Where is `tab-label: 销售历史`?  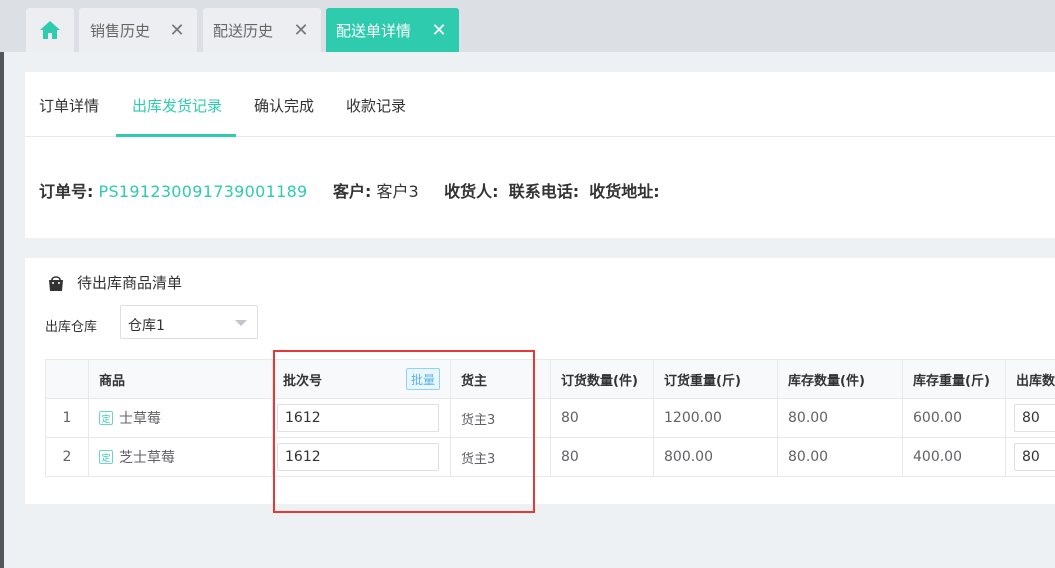
tab-label: 销售历史 is located at coordinates (120, 30).